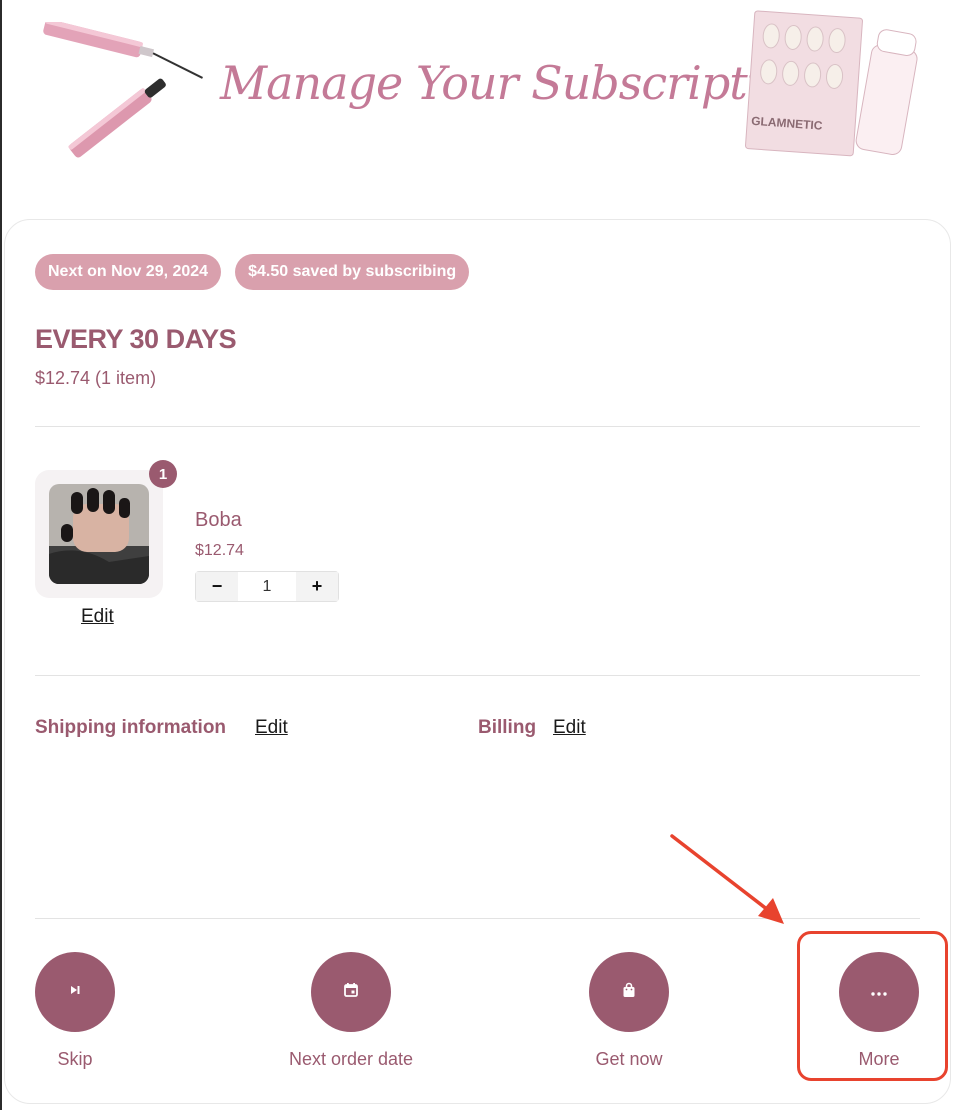  Describe the element at coordinates (136, 339) in the screenshot. I see `frequency-heading: EVERY 30 DAYS` at that location.